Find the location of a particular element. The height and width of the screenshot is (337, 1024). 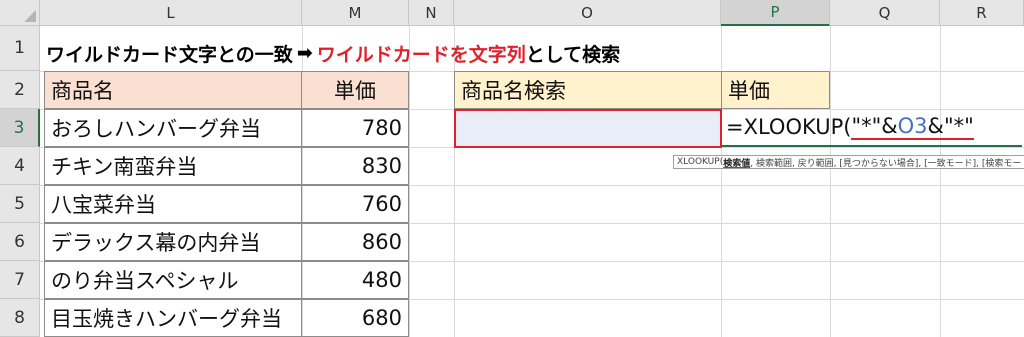

title-text-3: として検索 is located at coordinates (573, 54).